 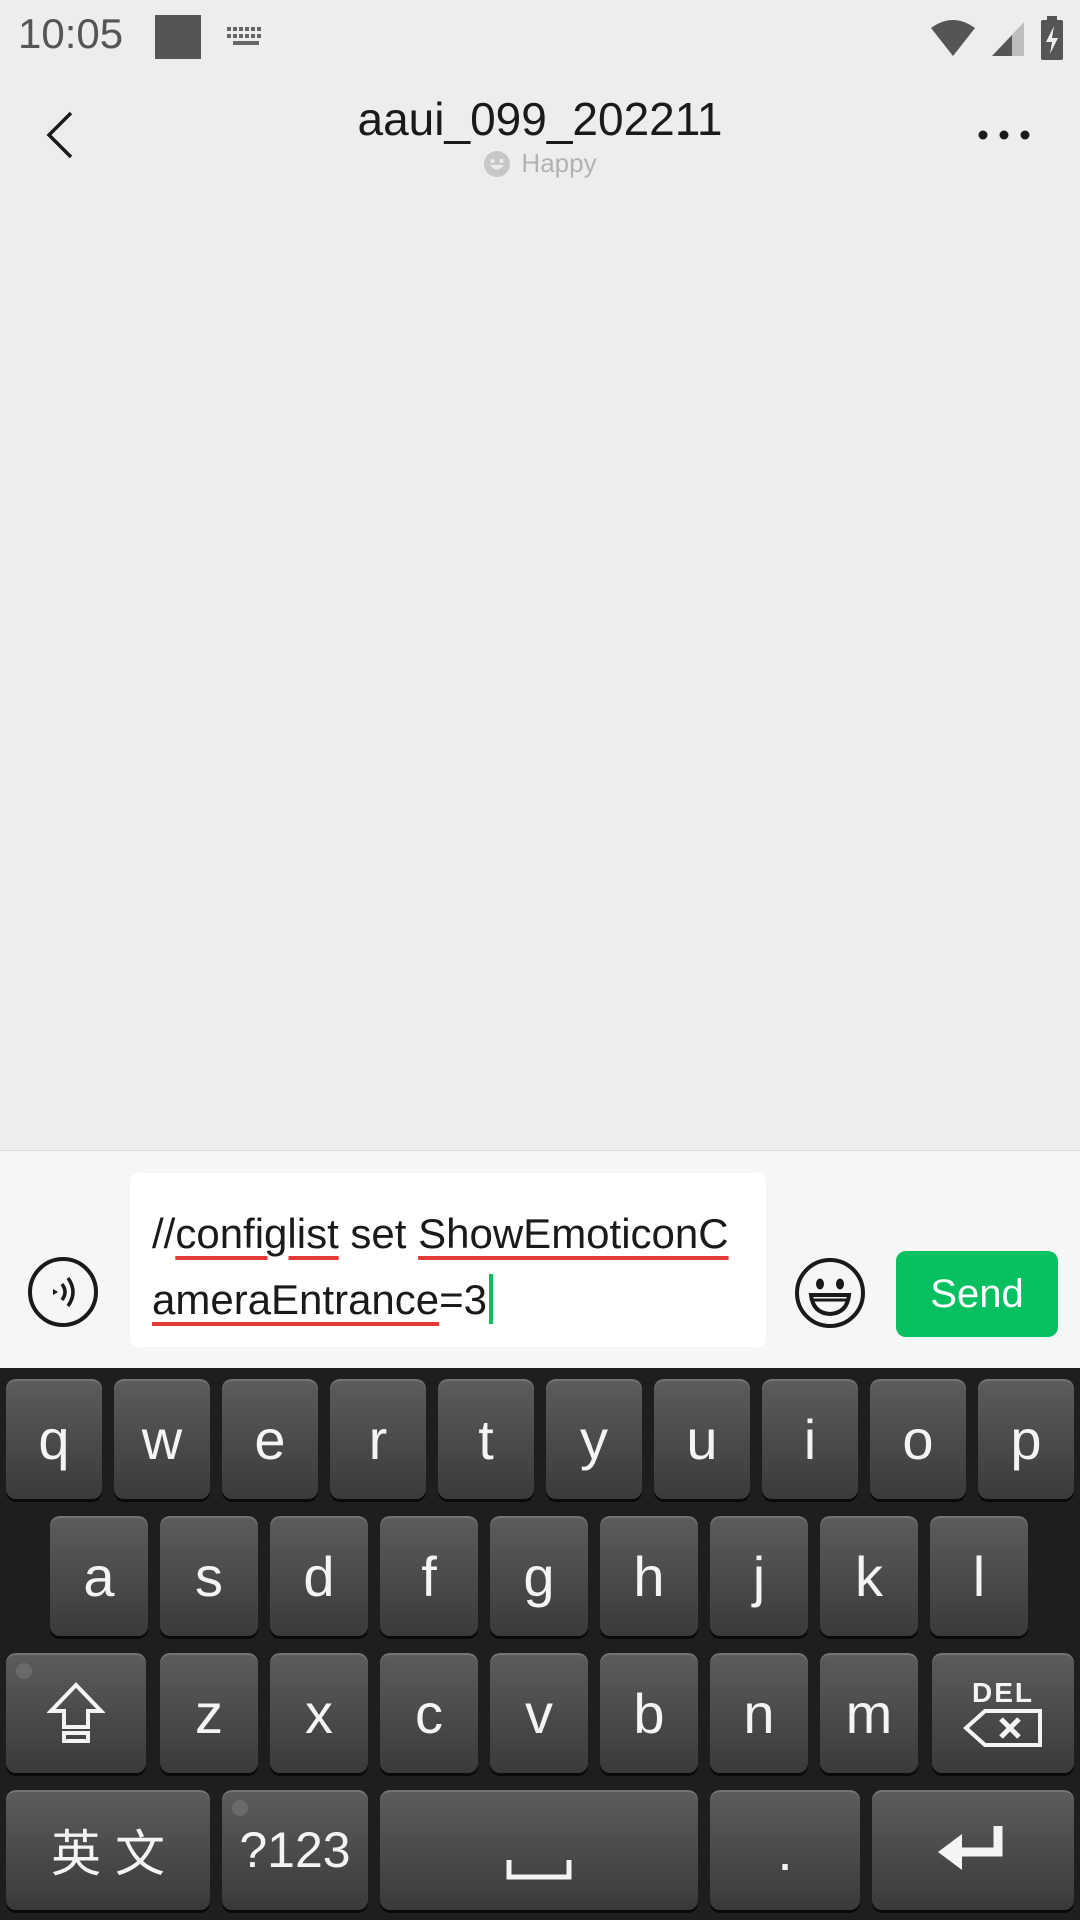 I want to click on message-text-part: set, so click(x=378, y=1233).